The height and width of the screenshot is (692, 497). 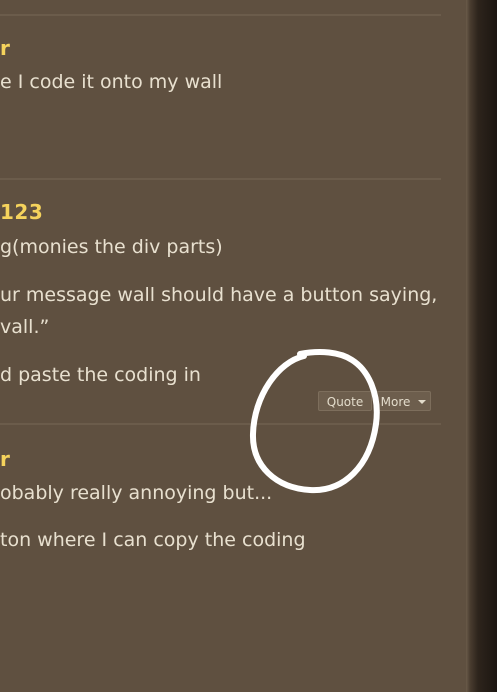 What do you see at coordinates (25, 327) in the screenshot?
I see `post-text: vall.”` at bounding box center [25, 327].